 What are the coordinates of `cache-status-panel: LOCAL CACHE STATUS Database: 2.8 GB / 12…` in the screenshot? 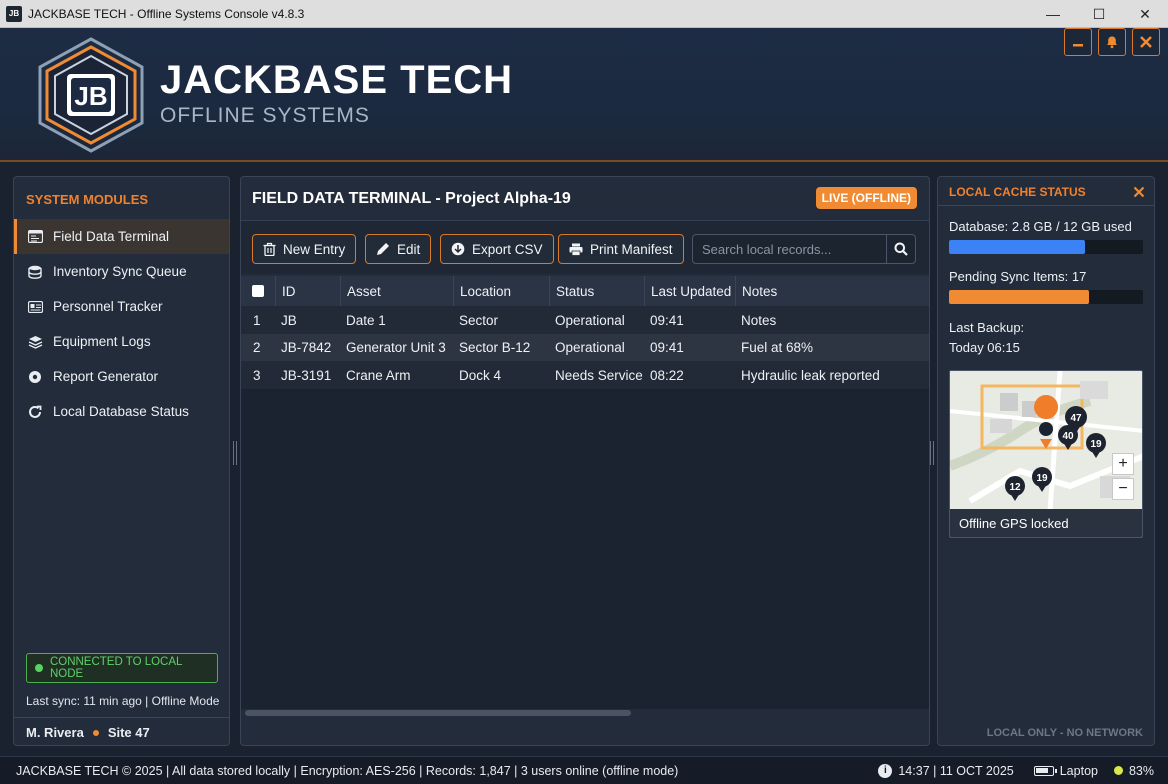 It's located at (1046, 461).